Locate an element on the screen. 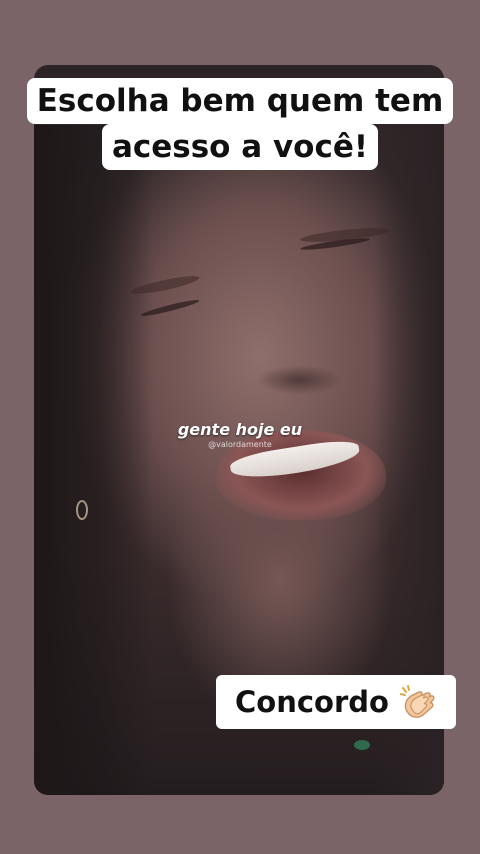  necklace-pendant is located at coordinates (362, 745).